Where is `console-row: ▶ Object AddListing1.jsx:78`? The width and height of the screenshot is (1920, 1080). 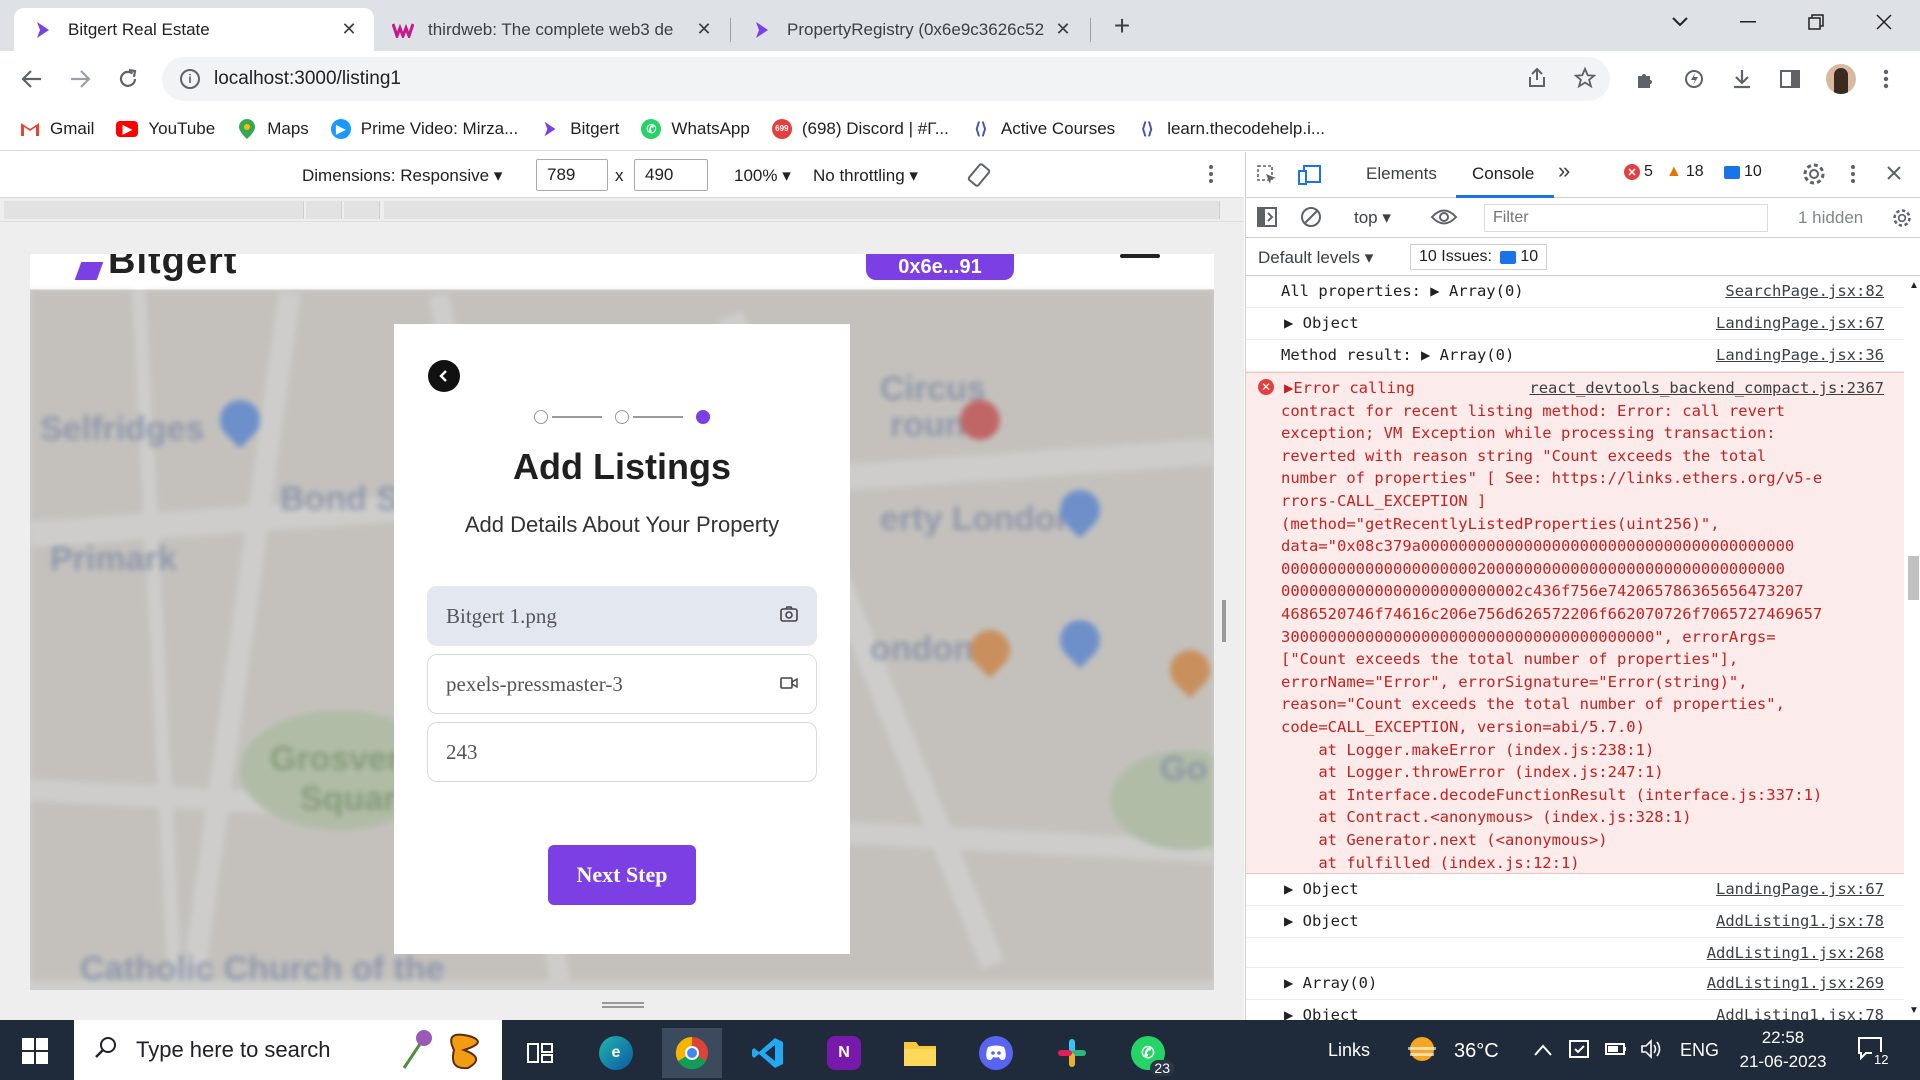
console-row: ▶ Object AddListing1.jsx:78 is located at coordinates (1575, 1010).